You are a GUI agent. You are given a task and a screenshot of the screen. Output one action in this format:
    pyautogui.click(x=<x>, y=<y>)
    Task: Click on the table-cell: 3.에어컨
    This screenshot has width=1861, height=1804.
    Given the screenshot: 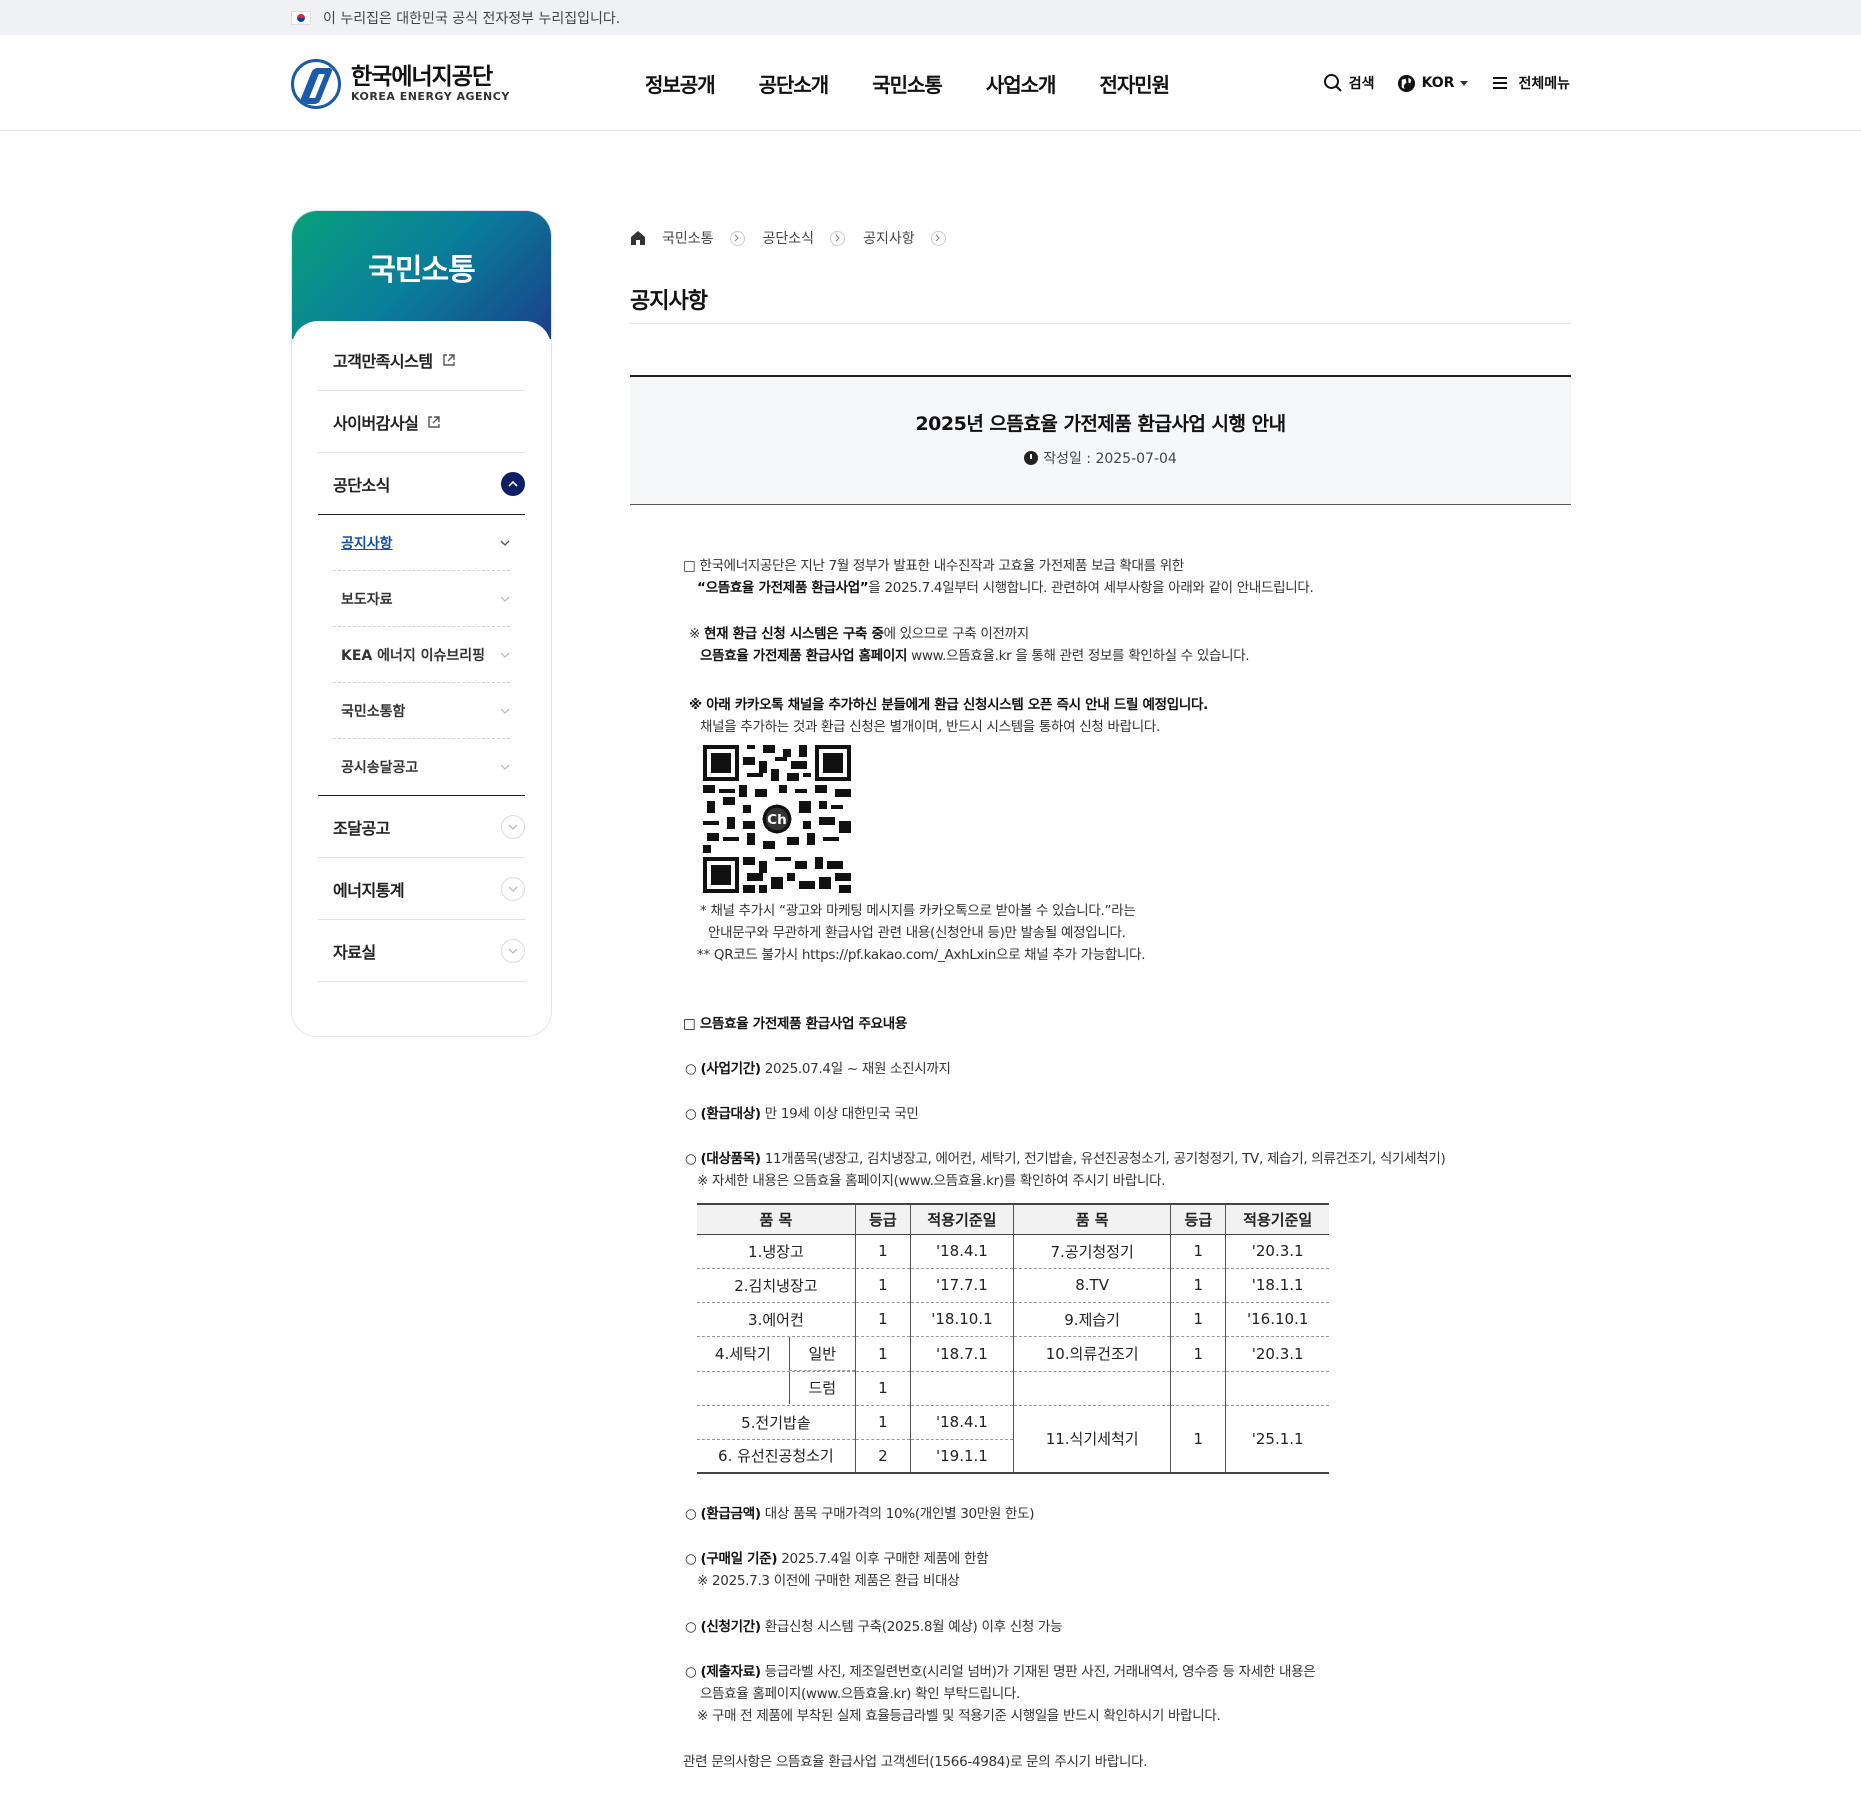 What is the action you would take?
    pyautogui.click(x=776, y=1319)
    